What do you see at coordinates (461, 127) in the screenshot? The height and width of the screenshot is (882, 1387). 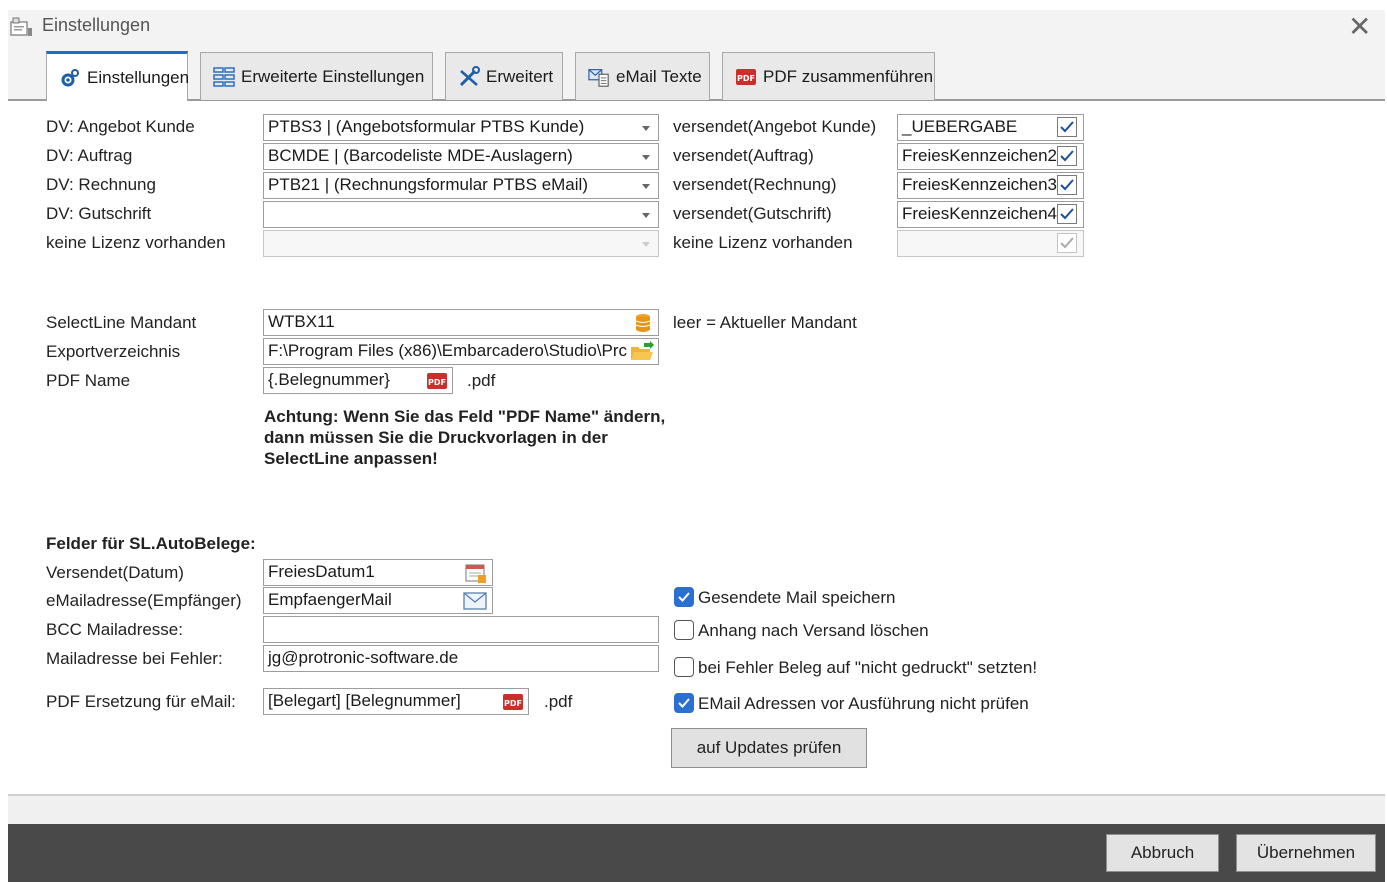 I see `dv-angebot-select: PTBS3 | (Angebotsformular PTBS Kunde)` at bounding box center [461, 127].